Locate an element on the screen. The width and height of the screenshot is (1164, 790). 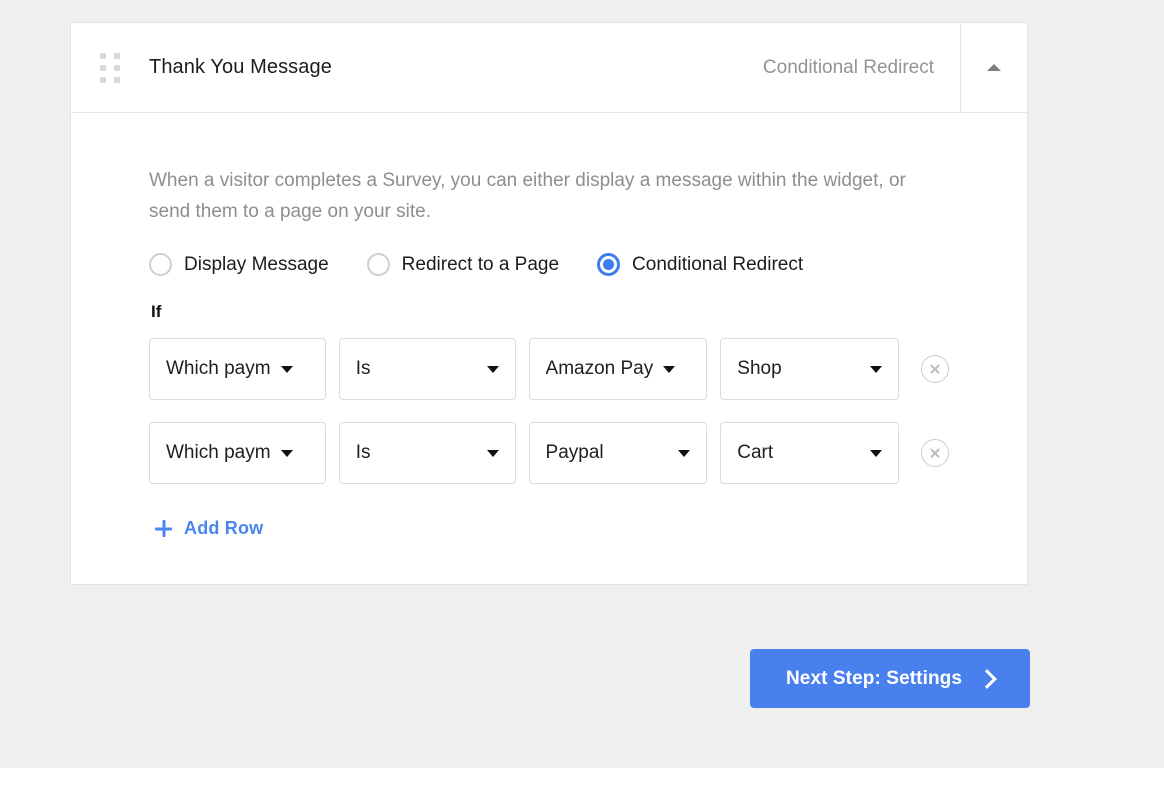
chevron-right-icon is located at coordinates (987, 678).